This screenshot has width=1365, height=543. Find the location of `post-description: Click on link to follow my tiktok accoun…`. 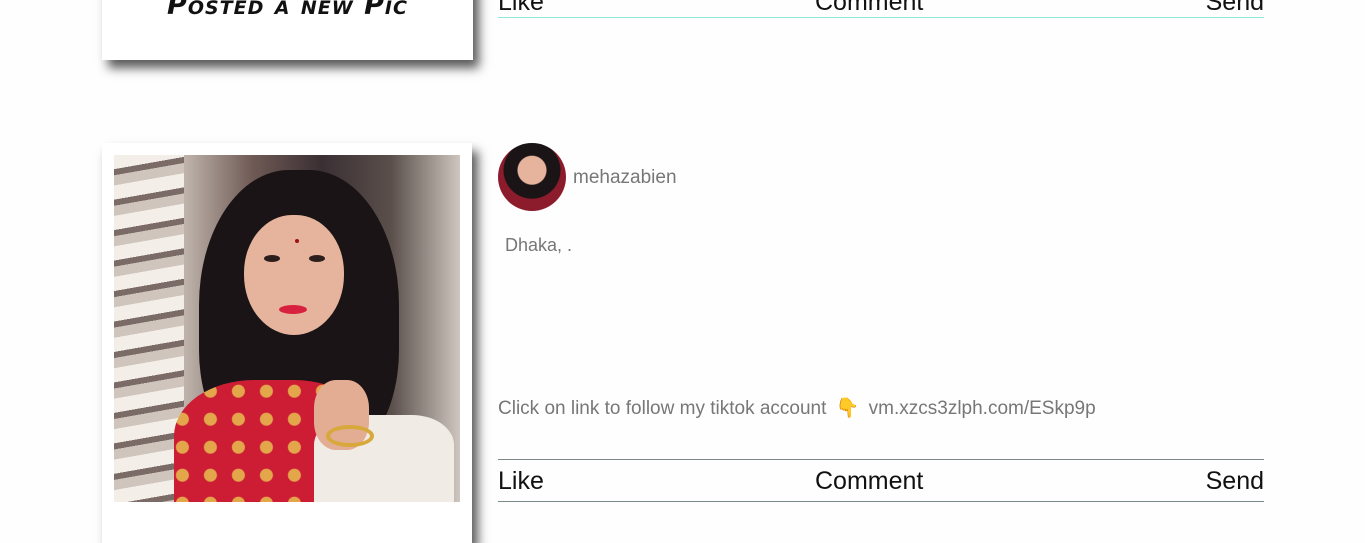

post-description: Click on link to follow my tiktok accoun… is located at coordinates (797, 408).